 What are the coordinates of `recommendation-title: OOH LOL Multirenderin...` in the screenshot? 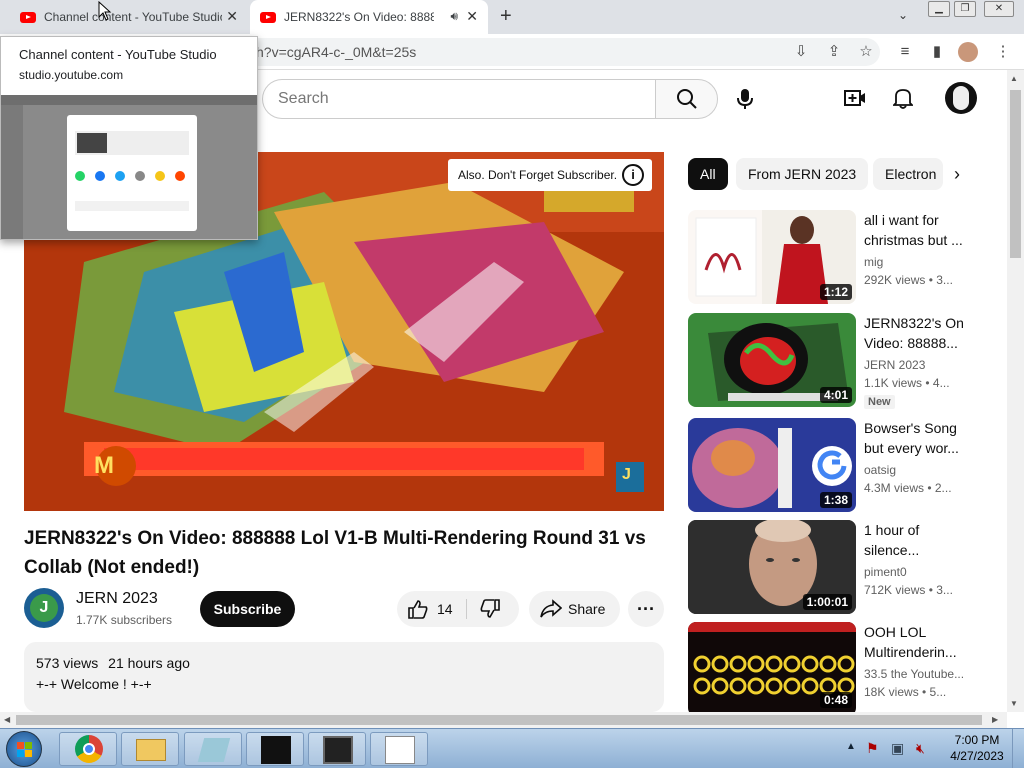 It's located at (919, 642).